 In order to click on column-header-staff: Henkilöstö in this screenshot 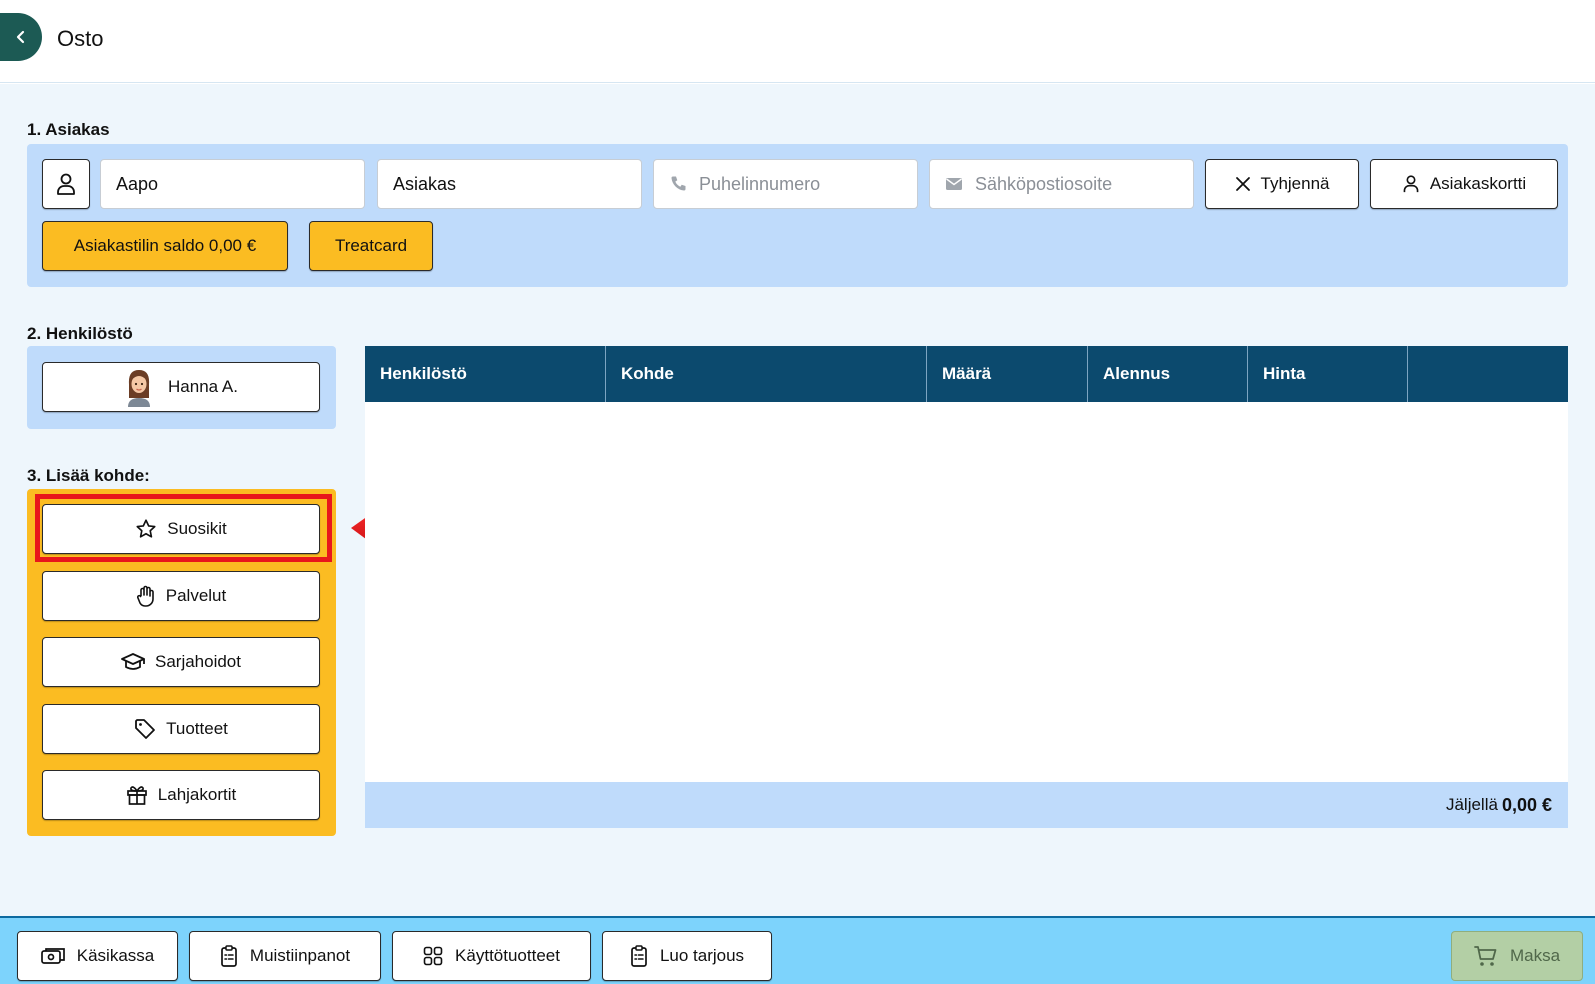, I will do `click(485, 374)`.